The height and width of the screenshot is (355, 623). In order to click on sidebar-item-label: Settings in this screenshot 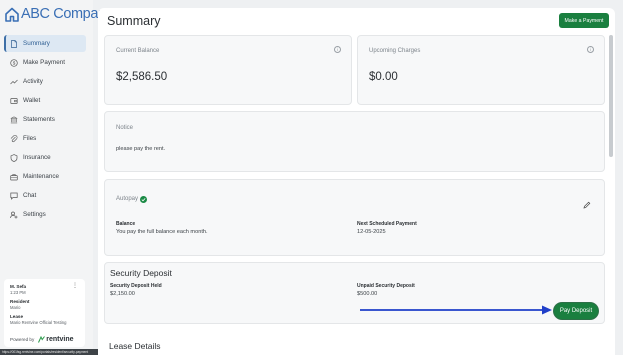, I will do `click(34, 214)`.